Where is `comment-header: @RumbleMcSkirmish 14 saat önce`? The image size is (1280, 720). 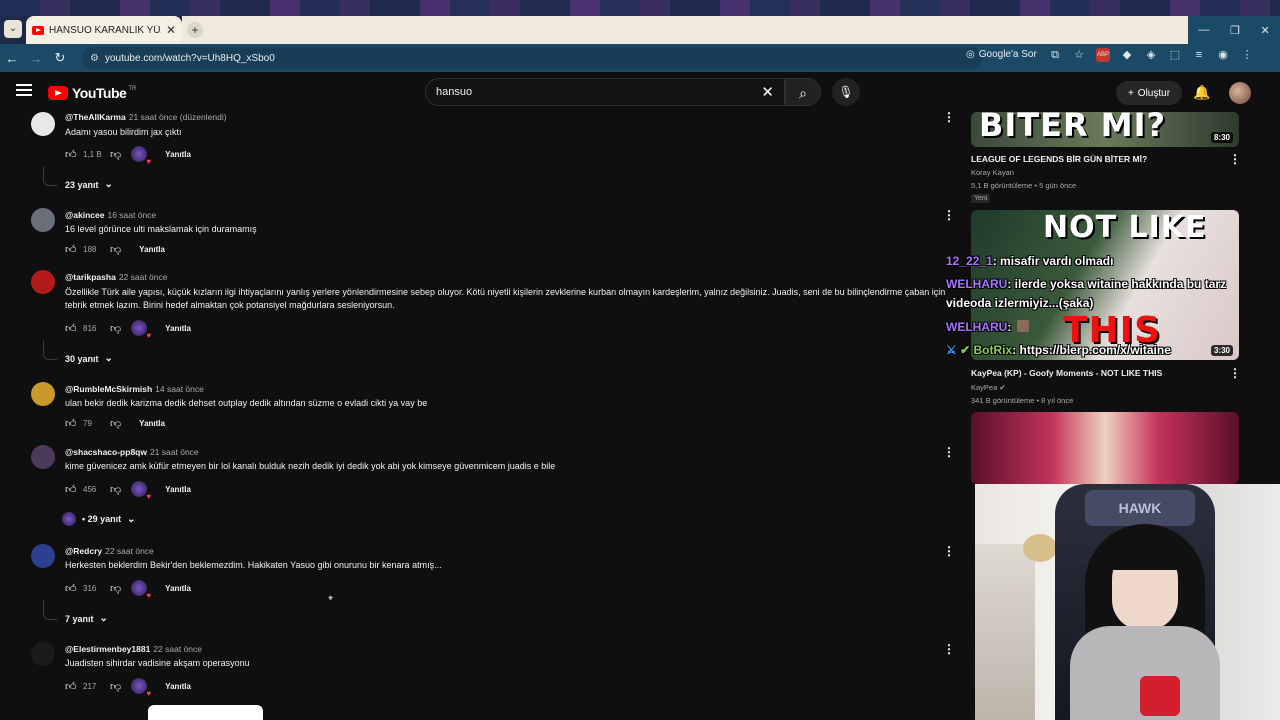
comment-header: @RumbleMcSkirmish 14 saat önce is located at coordinates (134, 389).